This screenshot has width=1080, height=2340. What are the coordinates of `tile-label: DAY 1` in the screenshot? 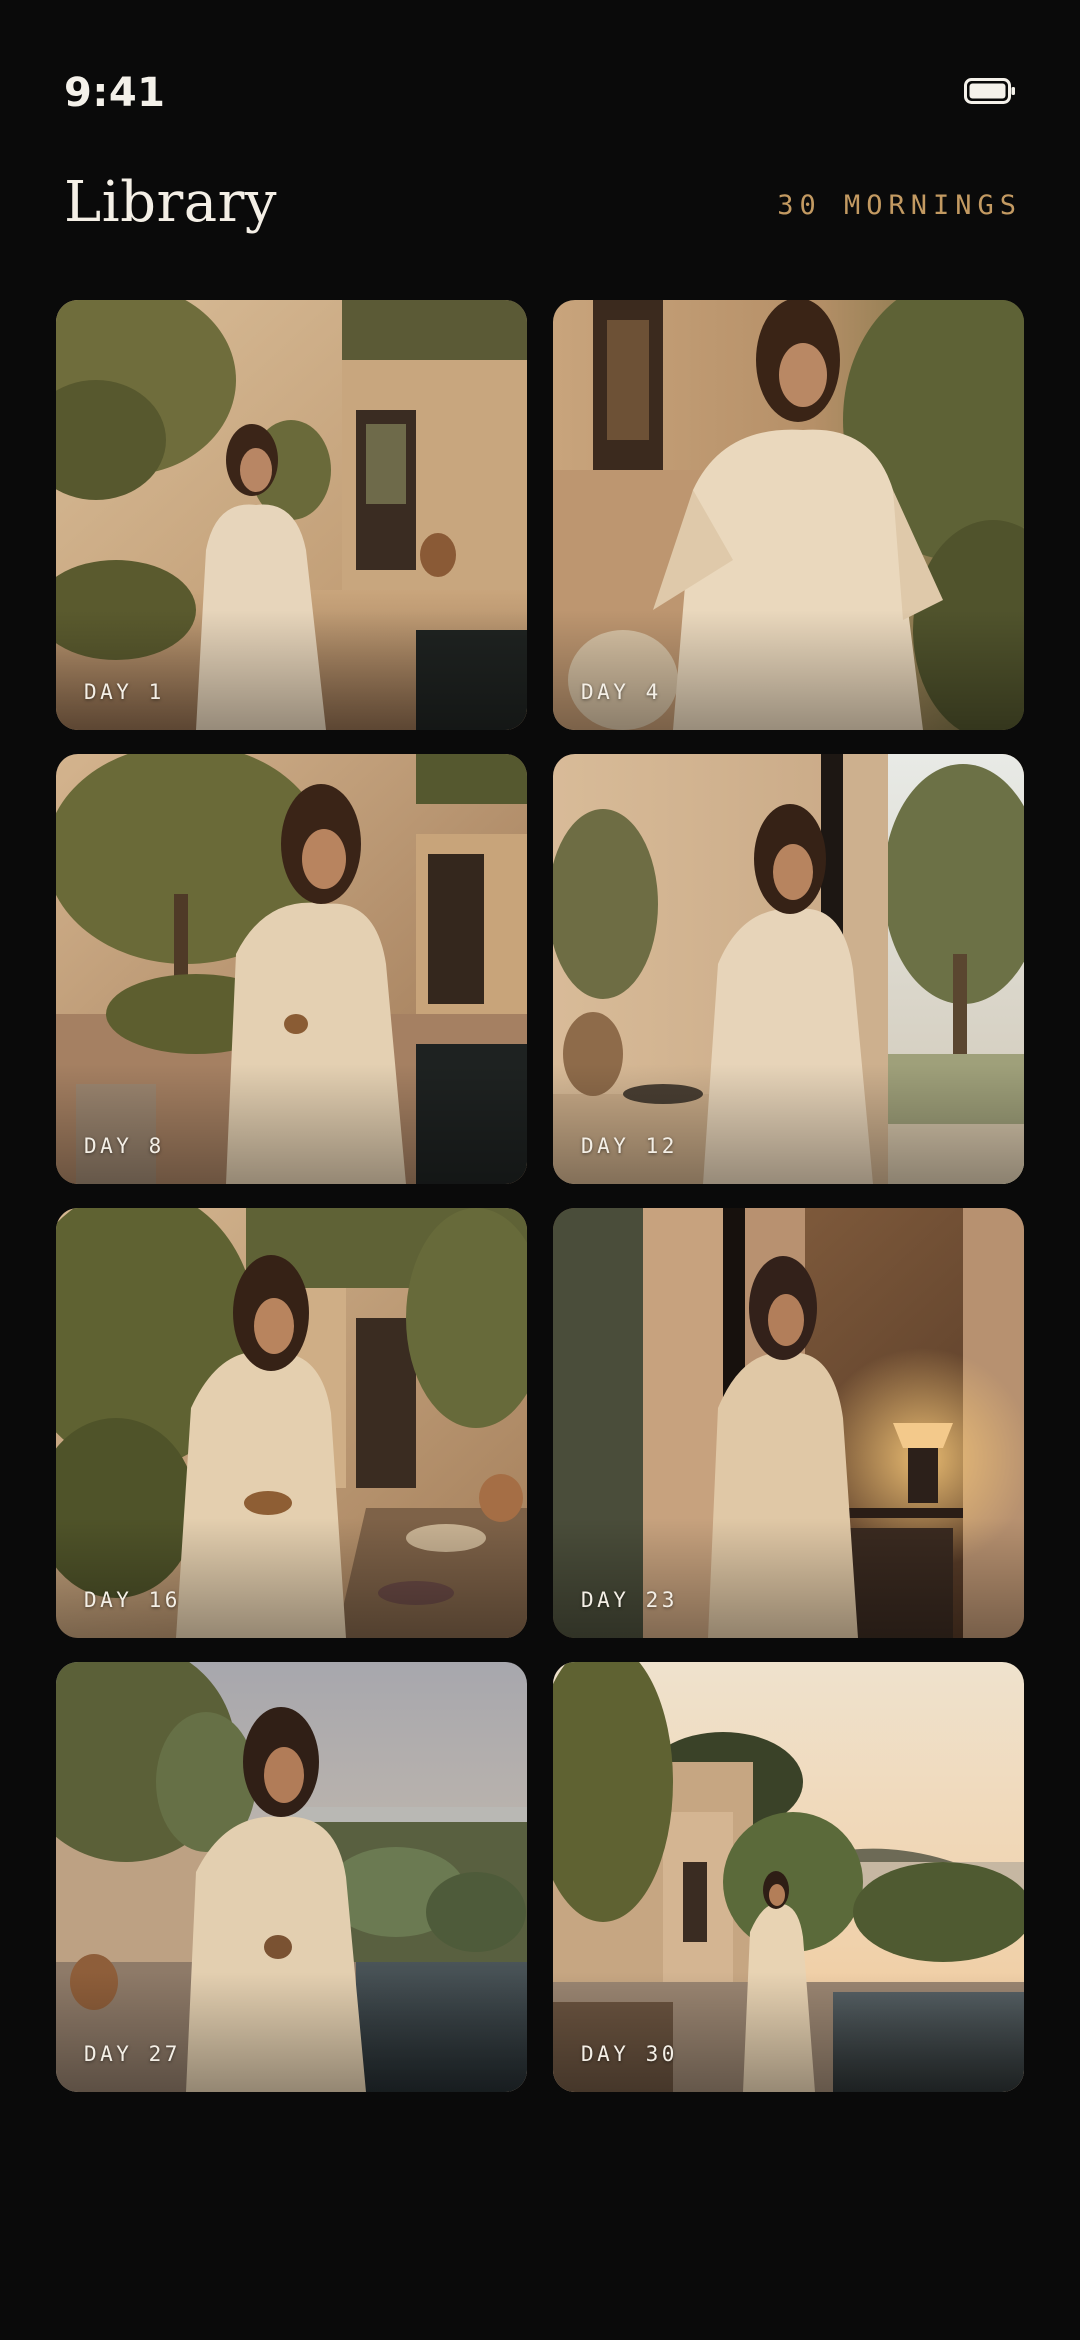 It's located at (124, 692).